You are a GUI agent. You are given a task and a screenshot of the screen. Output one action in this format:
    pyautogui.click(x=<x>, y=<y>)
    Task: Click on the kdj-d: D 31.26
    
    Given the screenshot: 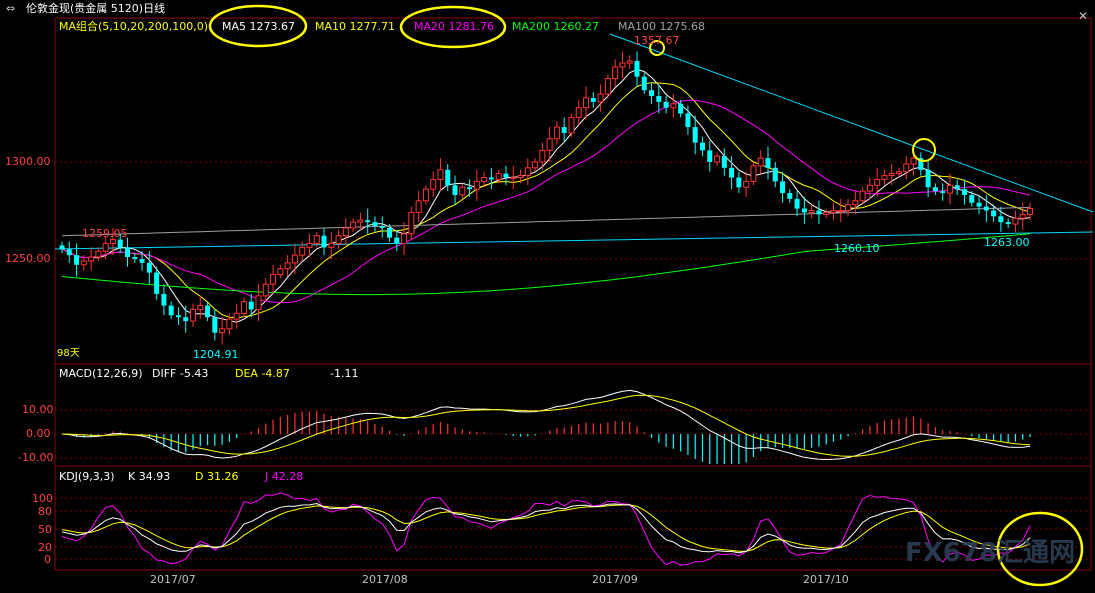 What is the action you would take?
    pyautogui.click(x=216, y=476)
    